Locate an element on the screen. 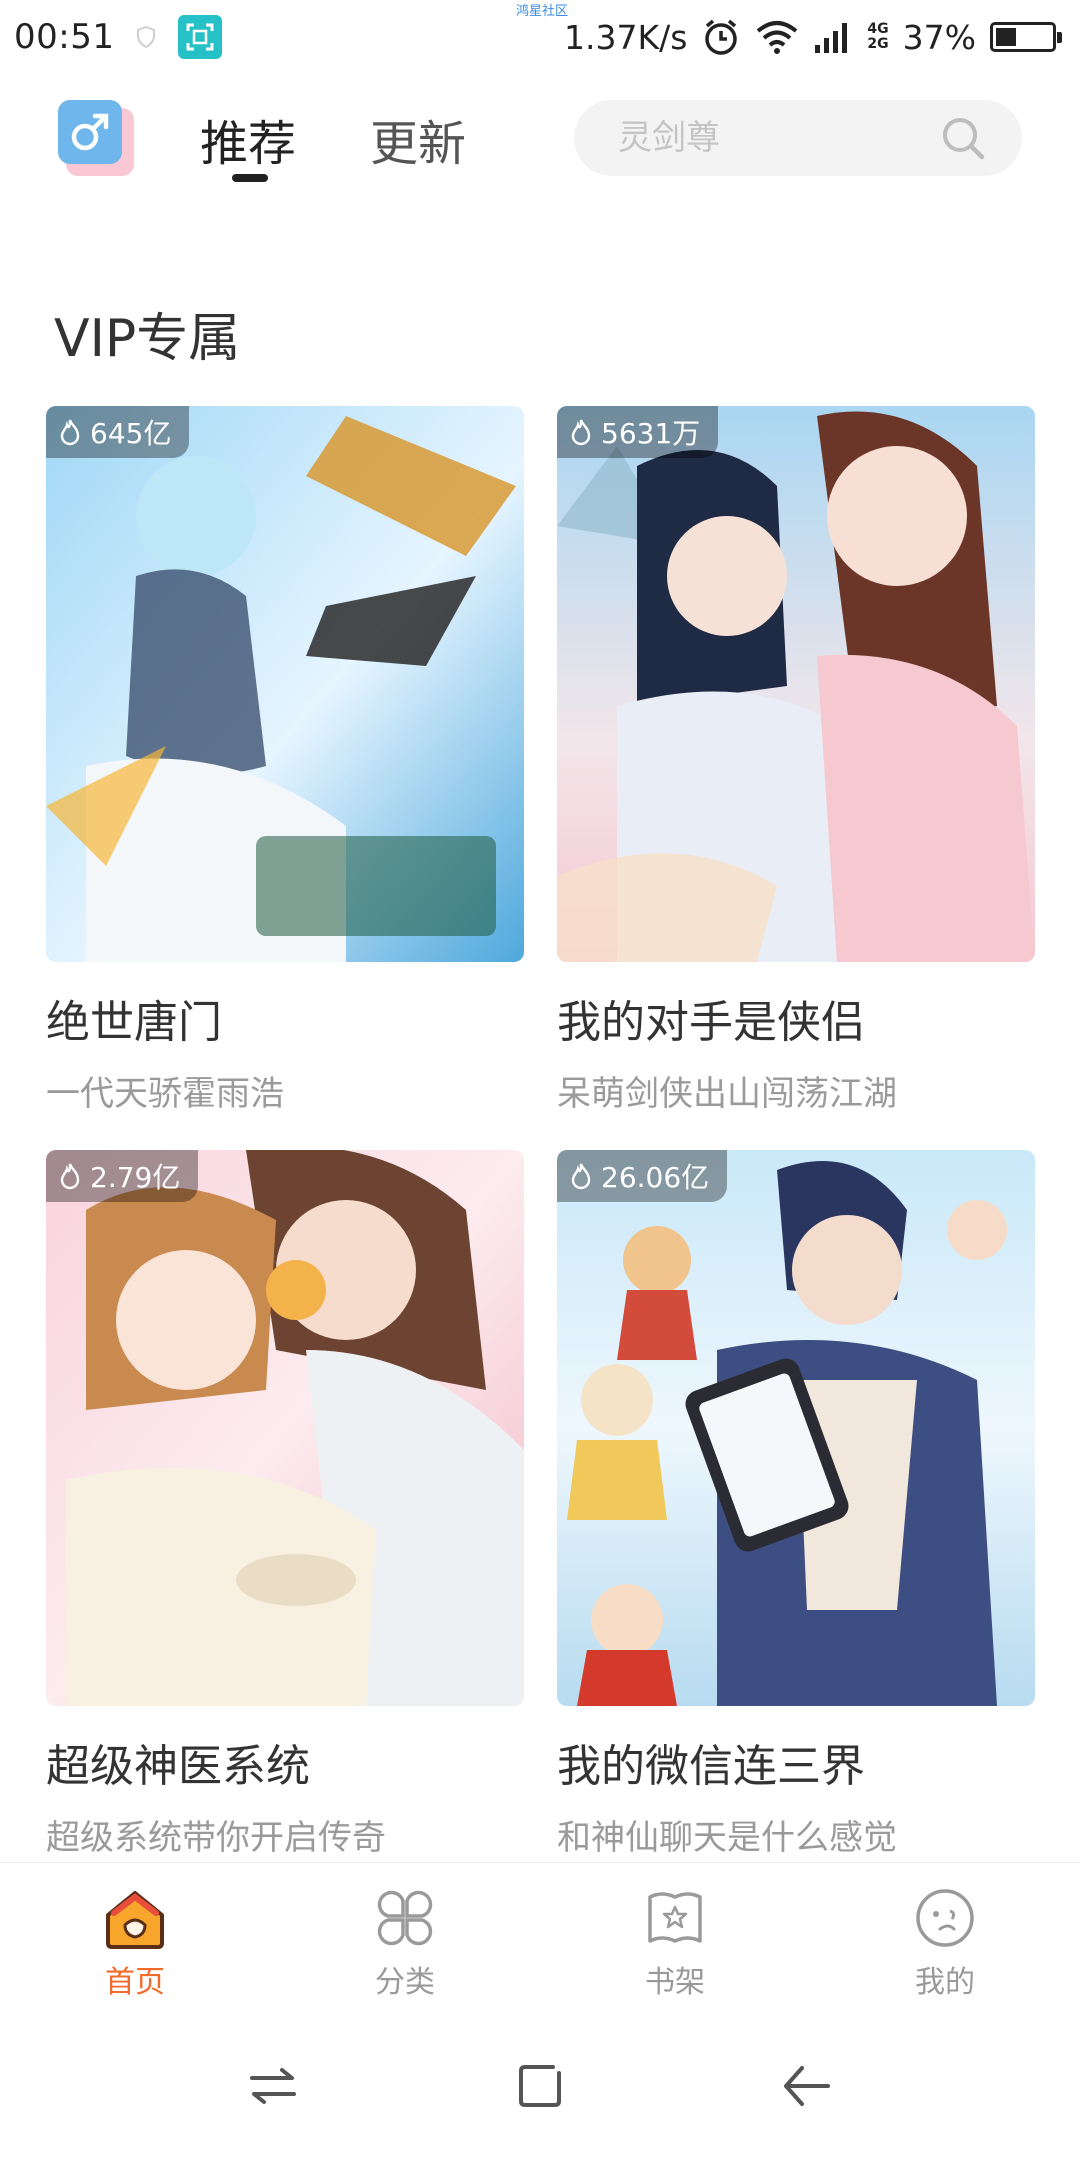 This screenshot has width=1080, height=2160. popularity-badge: 2.79亿 is located at coordinates (122, 1176).